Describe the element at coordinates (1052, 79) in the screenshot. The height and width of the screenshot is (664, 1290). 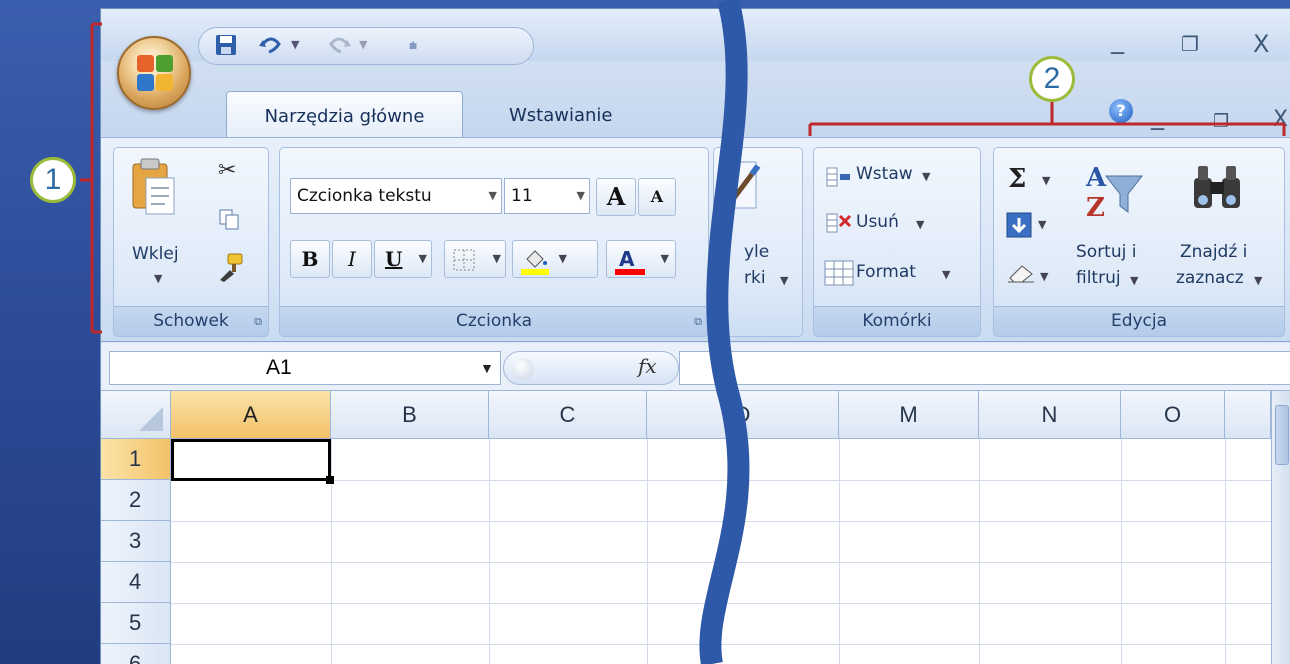
I see `callout-2: 2` at that location.